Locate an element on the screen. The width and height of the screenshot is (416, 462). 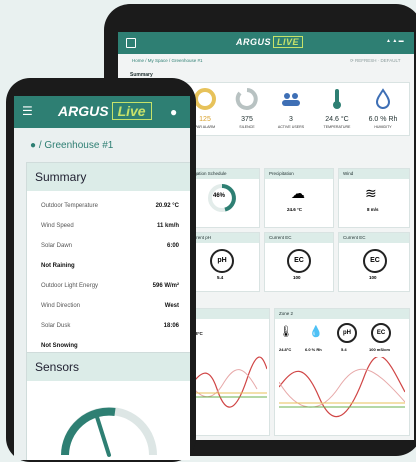
sensor-gauge is located at coordinates (109, 432).